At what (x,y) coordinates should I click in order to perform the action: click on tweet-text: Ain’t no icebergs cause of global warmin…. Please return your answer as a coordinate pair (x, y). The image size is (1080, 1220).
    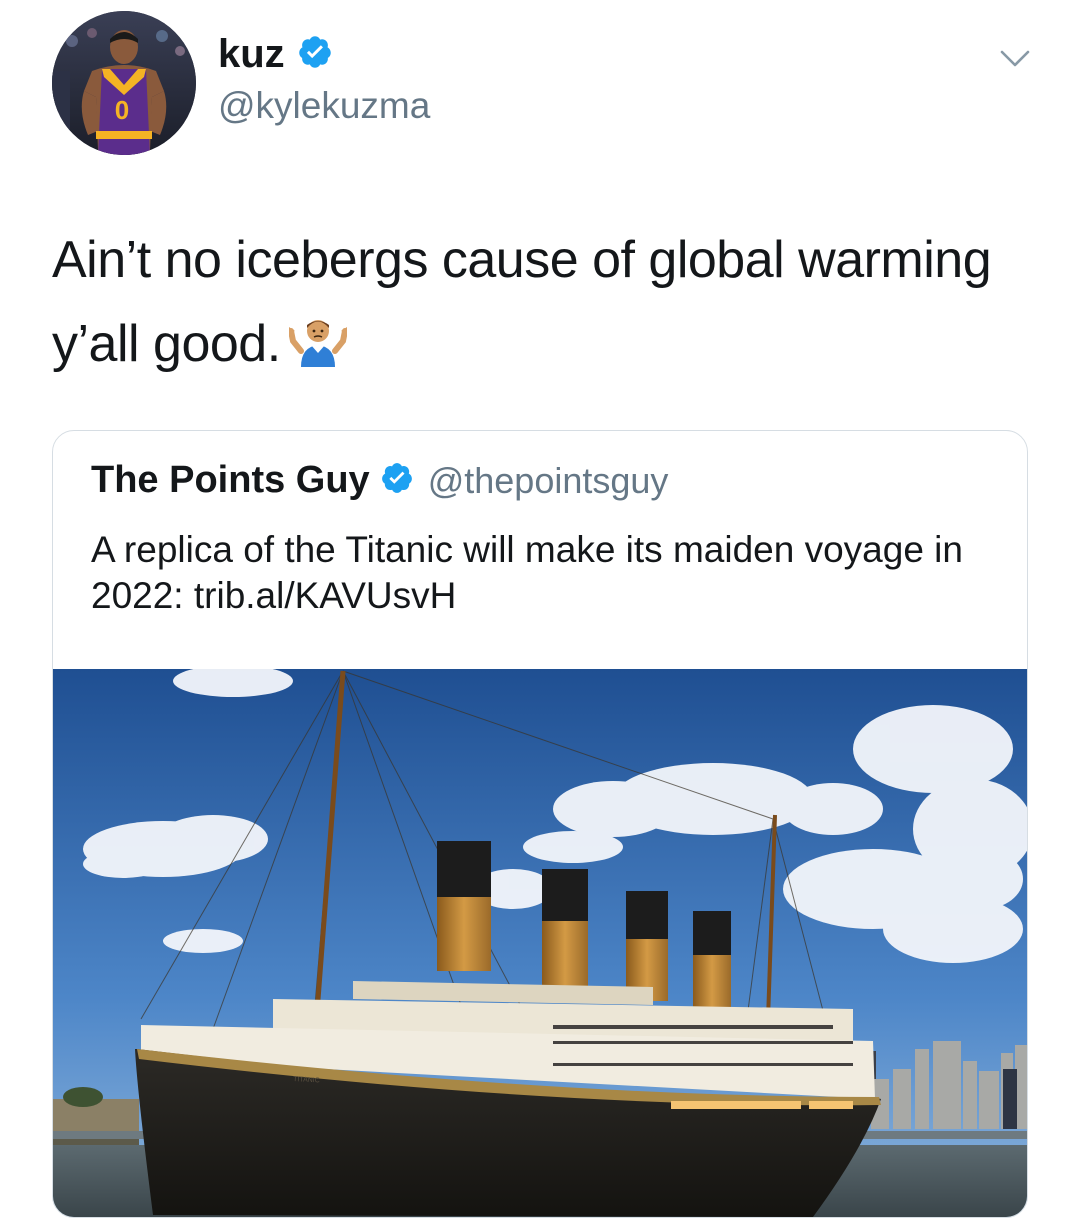
    Looking at the image, I should click on (532, 306).